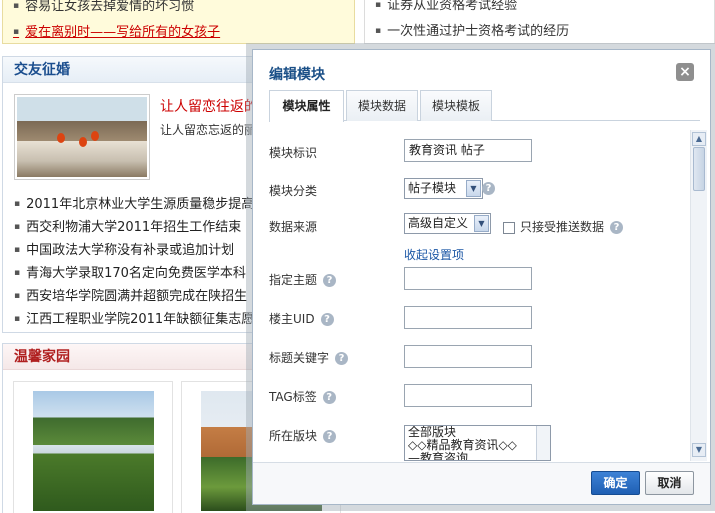 The height and width of the screenshot is (513, 715). What do you see at coordinates (699, 169) in the screenshot?
I see `scrollbar-thumb` at bounding box center [699, 169].